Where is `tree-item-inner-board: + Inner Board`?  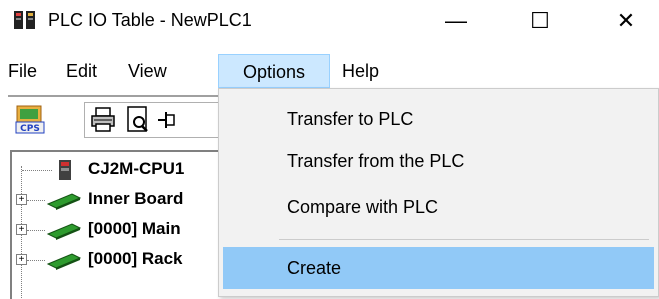
tree-item-inner-board: + Inner Board is located at coordinates (118, 200).